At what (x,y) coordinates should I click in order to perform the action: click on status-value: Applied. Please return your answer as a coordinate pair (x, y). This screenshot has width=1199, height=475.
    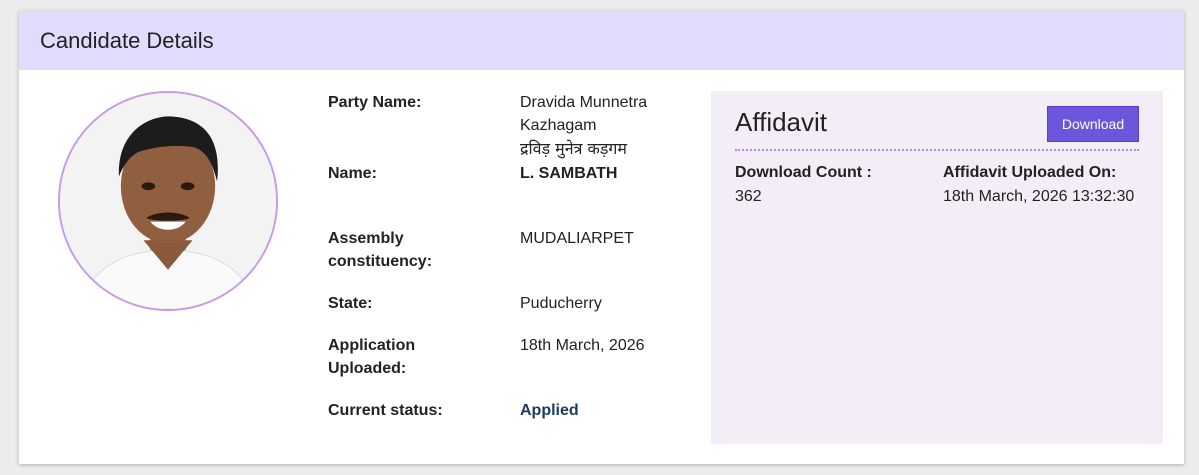
    Looking at the image, I should click on (549, 410).